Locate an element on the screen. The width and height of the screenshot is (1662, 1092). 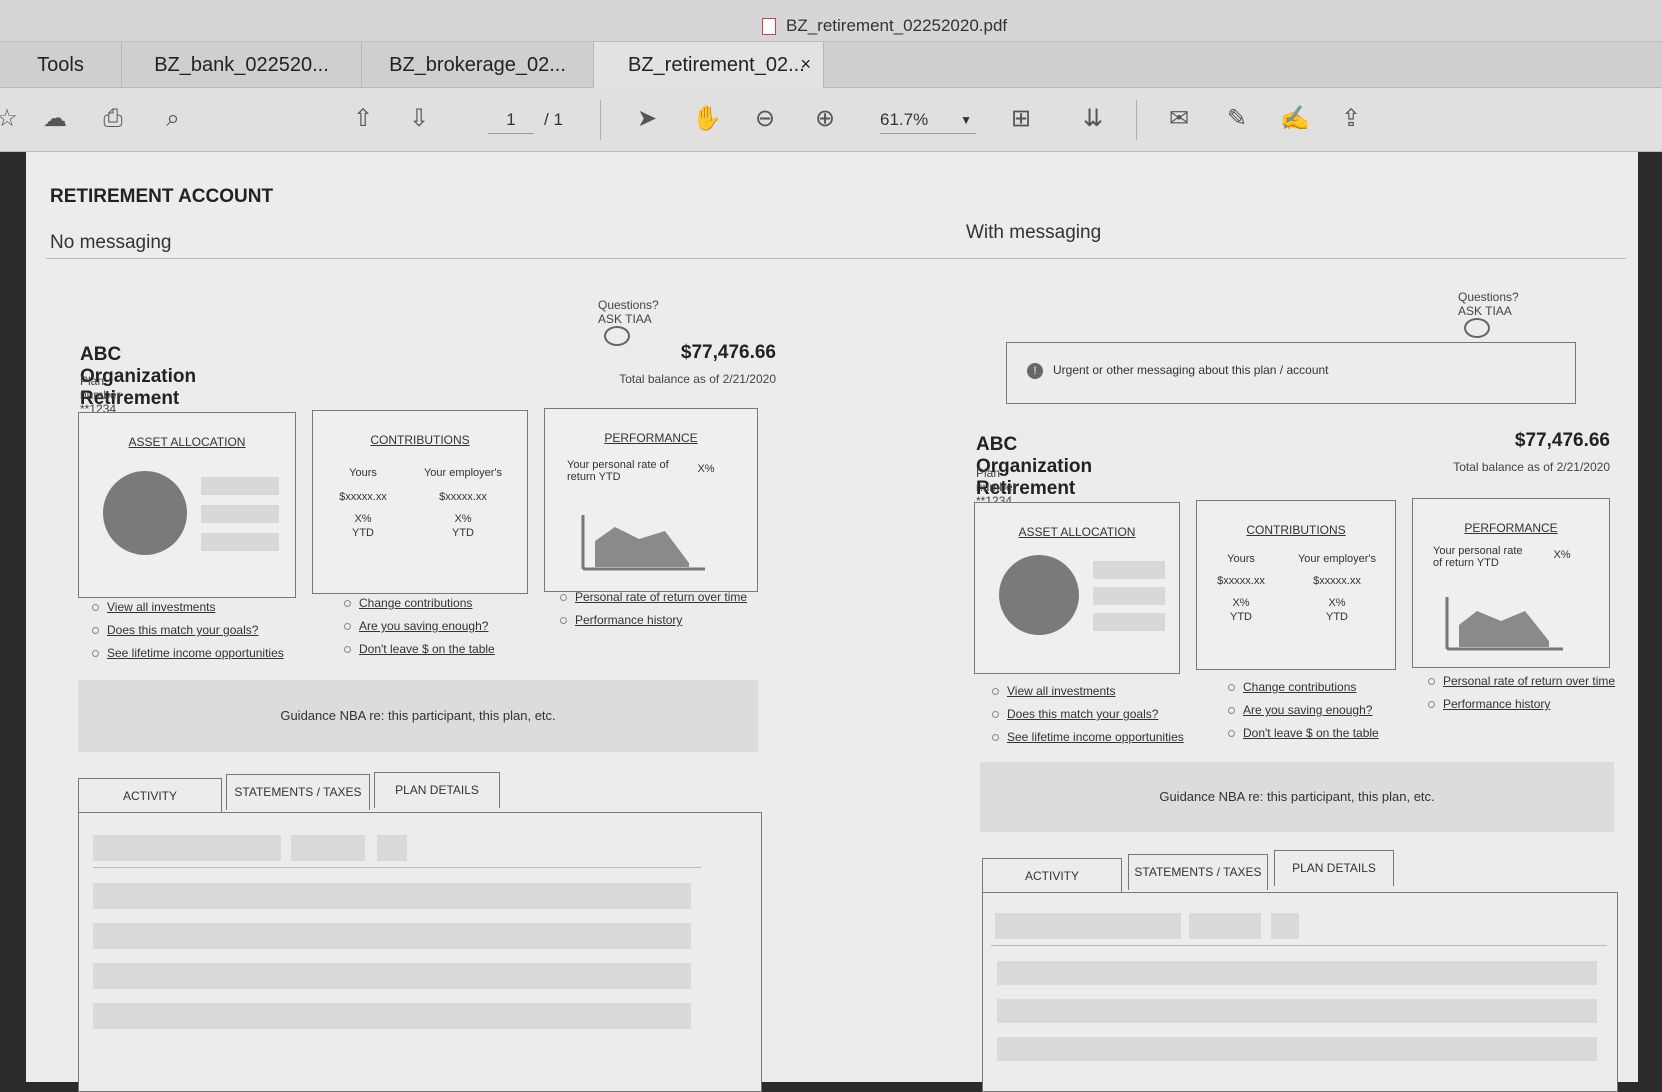
select-cursor-icon: ➤ is located at coordinates (647, 119).